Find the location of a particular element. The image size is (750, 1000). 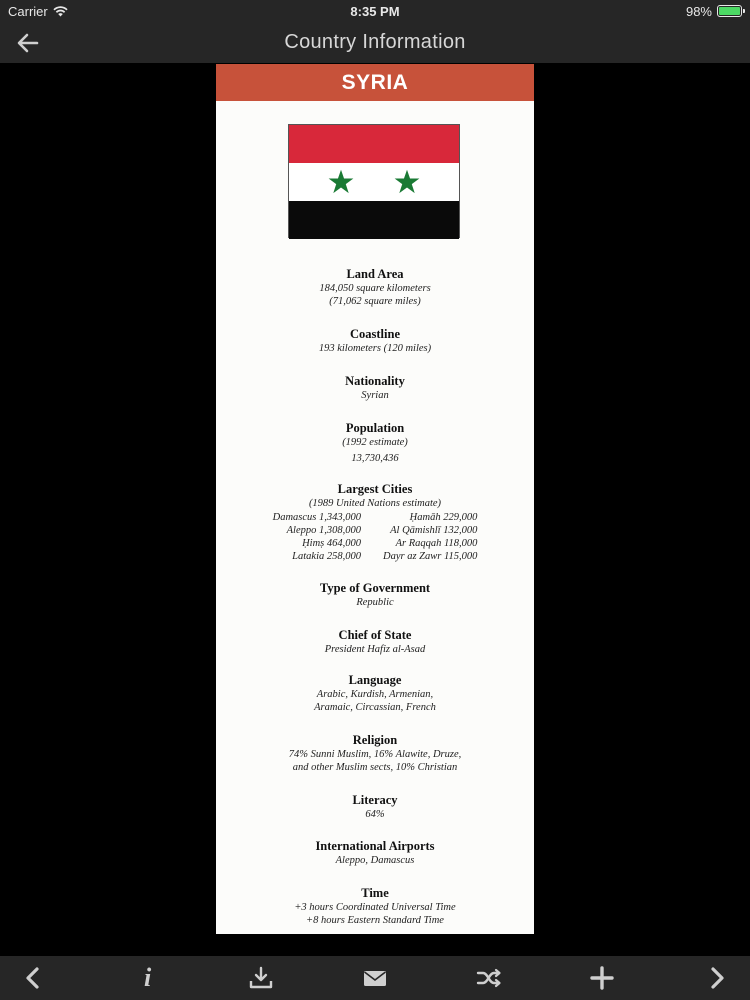

population-note: (1992 estimate) is located at coordinates (375, 442).